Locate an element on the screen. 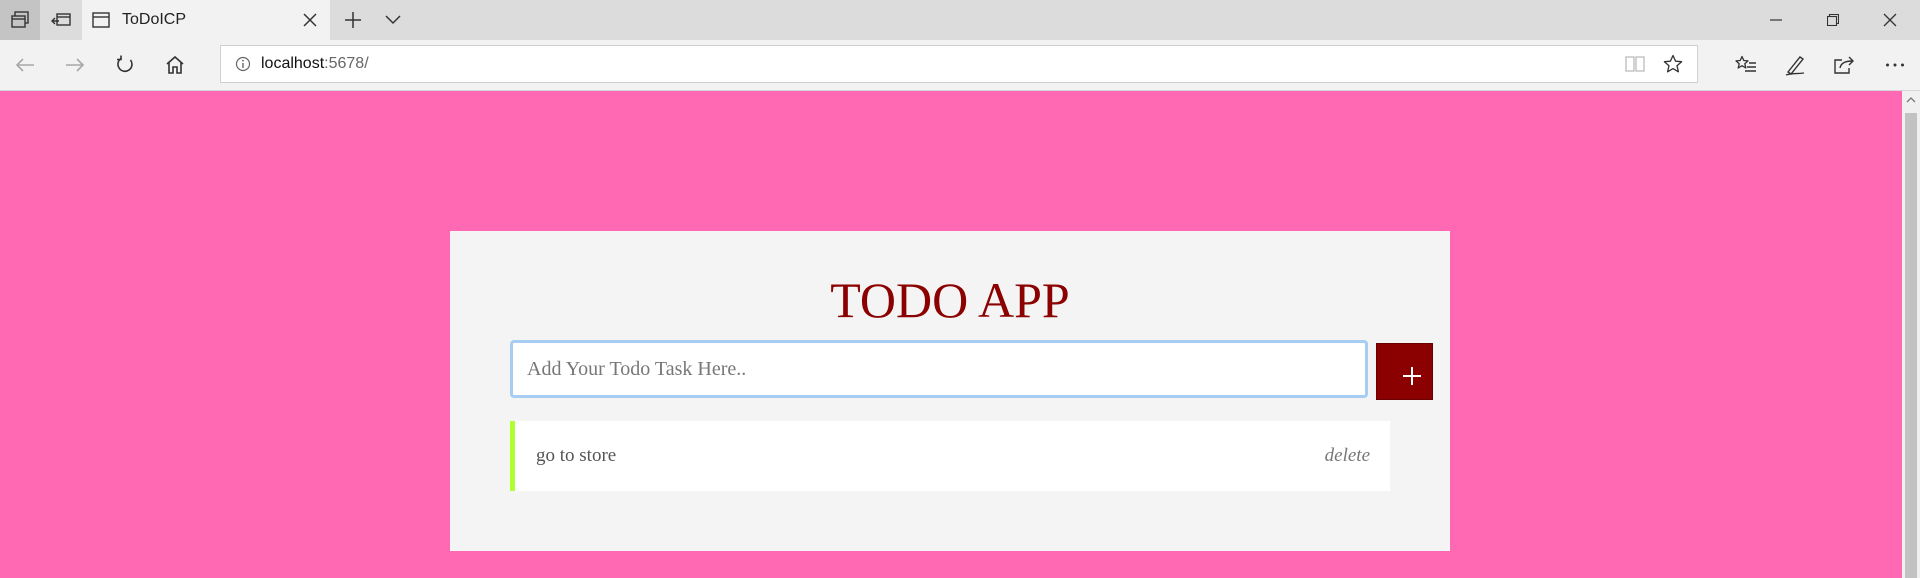 The image size is (1920, 578). address-host: localhost is located at coordinates (293, 63).